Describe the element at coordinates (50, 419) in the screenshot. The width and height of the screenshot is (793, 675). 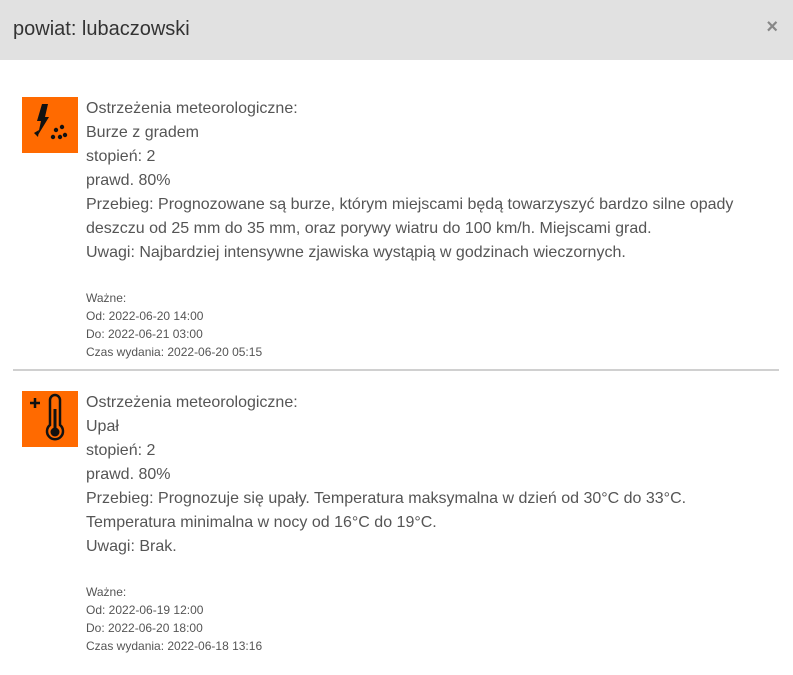
I see `heat-thermometer-icon` at that location.